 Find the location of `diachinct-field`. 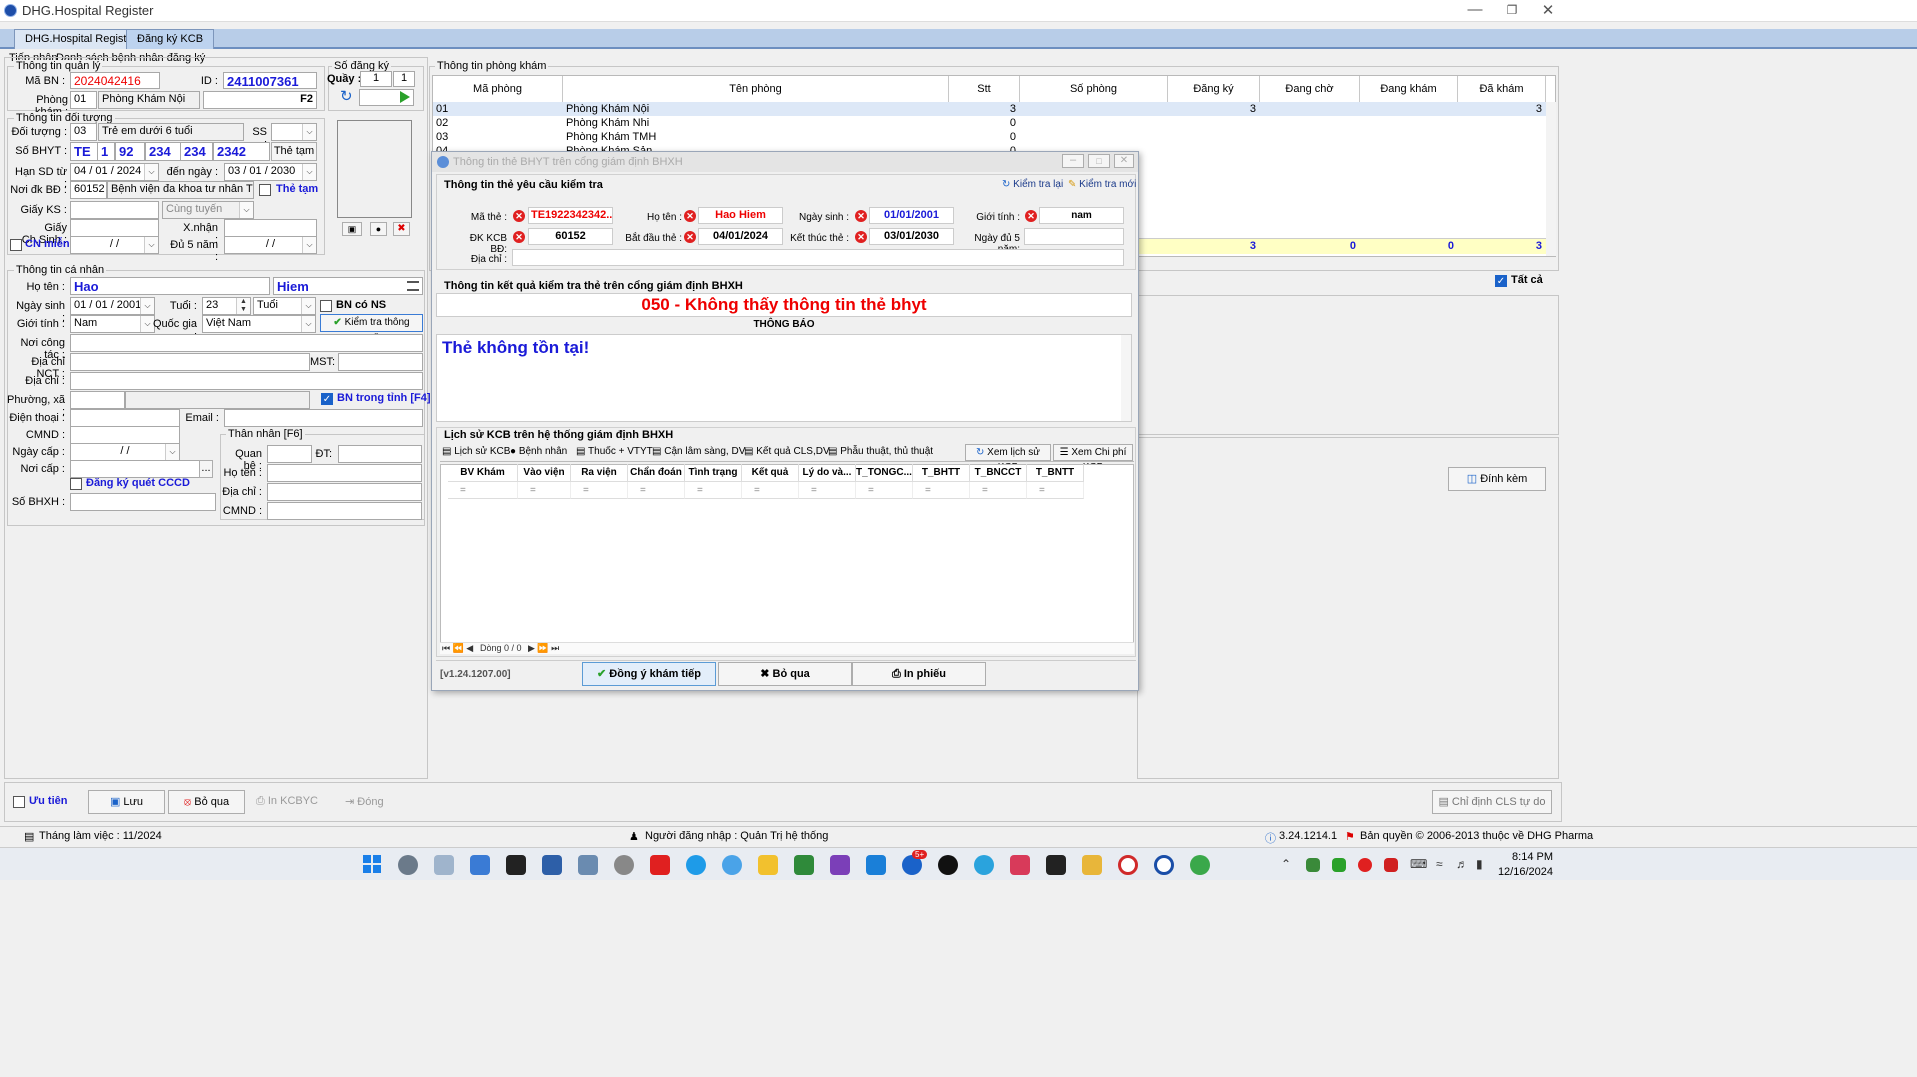

diachinct-field is located at coordinates (190, 362).